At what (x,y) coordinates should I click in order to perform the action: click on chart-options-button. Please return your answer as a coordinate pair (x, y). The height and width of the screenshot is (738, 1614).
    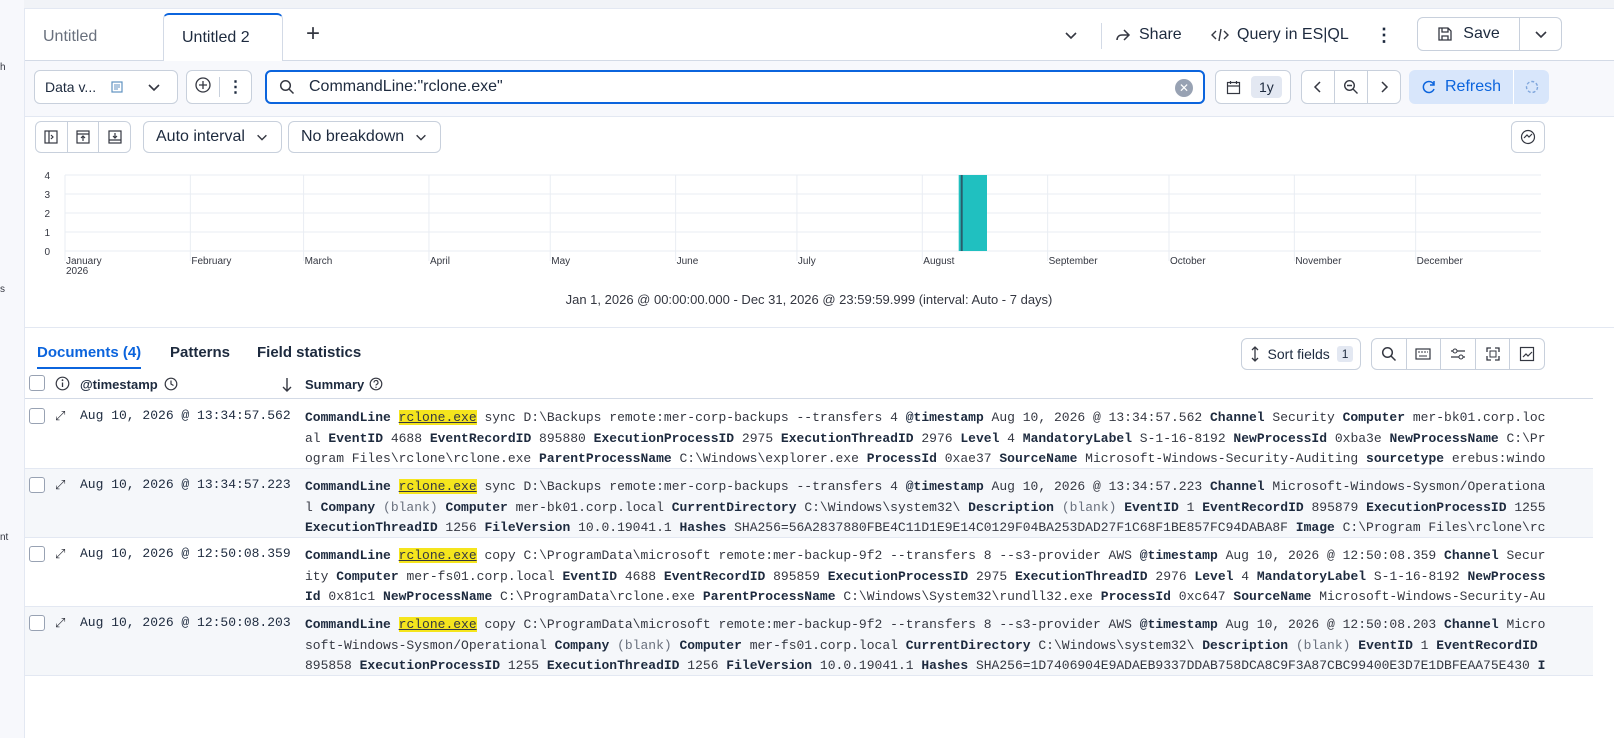
    Looking at the image, I should click on (1528, 137).